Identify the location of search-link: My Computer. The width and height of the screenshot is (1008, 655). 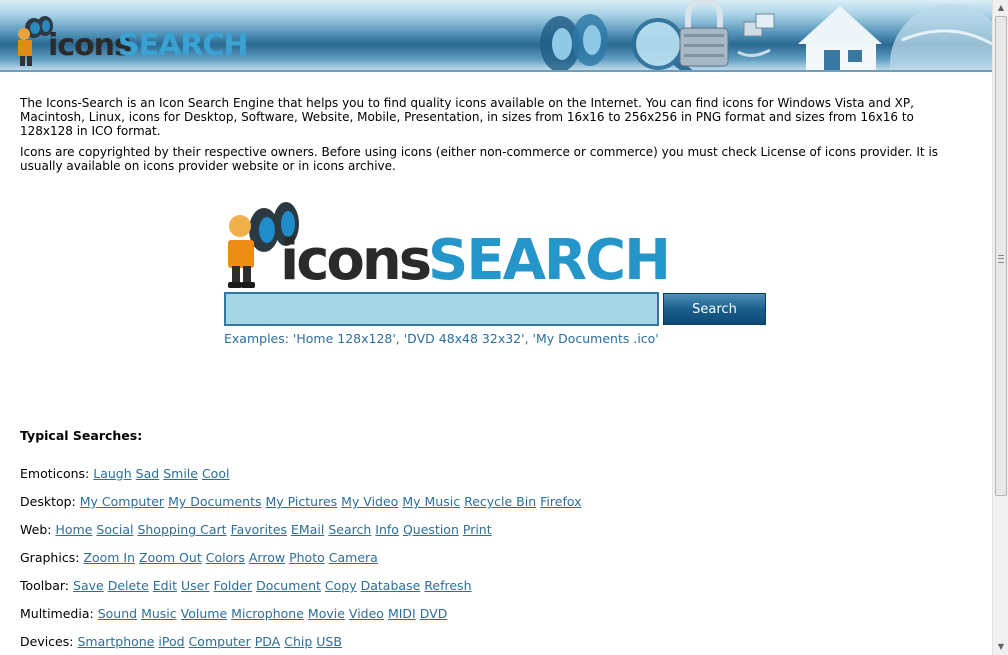
(122, 501).